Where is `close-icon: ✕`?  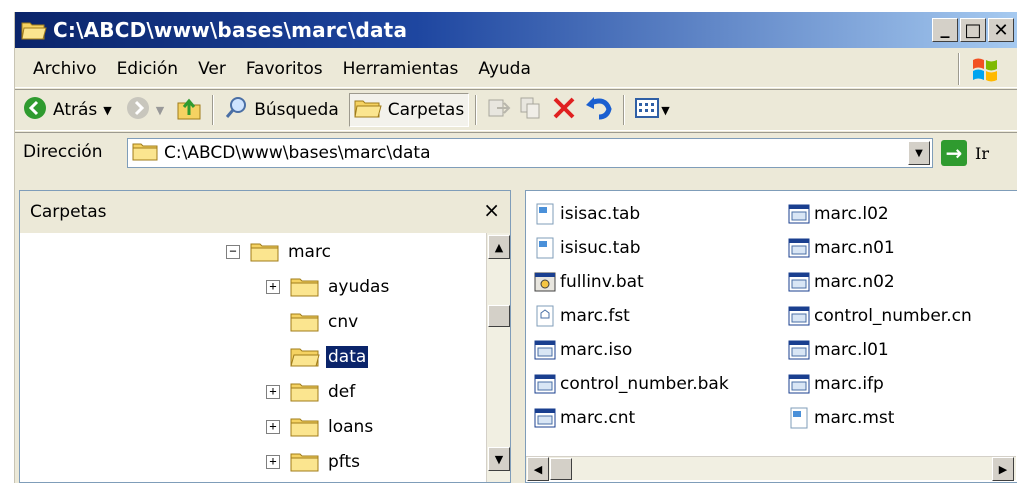 close-icon: ✕ is located at coordinates (1001, 30).